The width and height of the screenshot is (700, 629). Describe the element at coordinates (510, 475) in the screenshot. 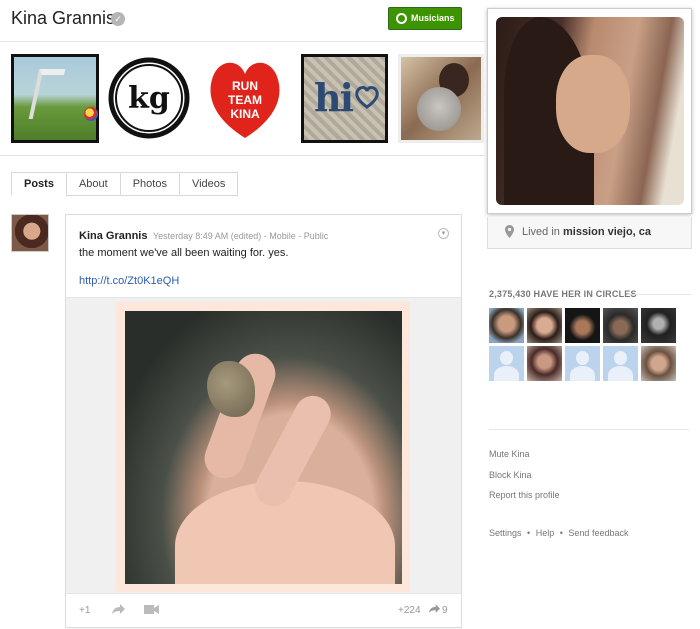

I see `block-link: Block Kina` at that location.